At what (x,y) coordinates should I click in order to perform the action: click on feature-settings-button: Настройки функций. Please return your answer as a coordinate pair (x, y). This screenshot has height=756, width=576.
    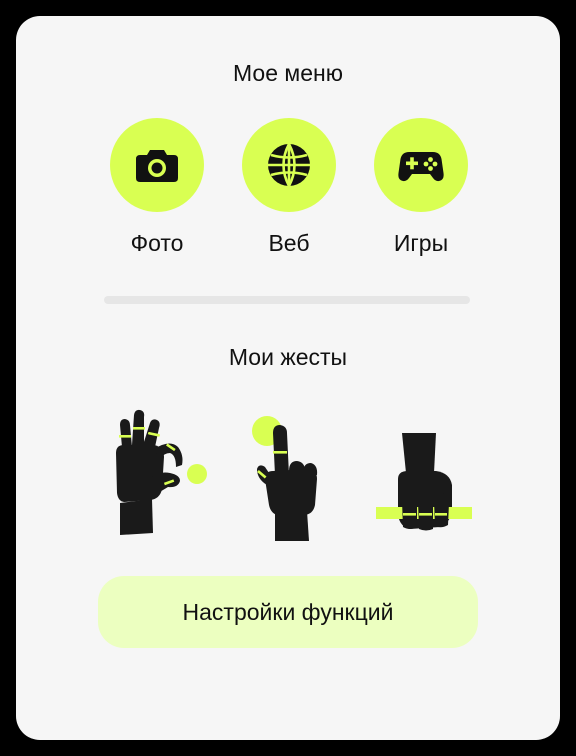
    Looking at the image, I should click on (288, 612).